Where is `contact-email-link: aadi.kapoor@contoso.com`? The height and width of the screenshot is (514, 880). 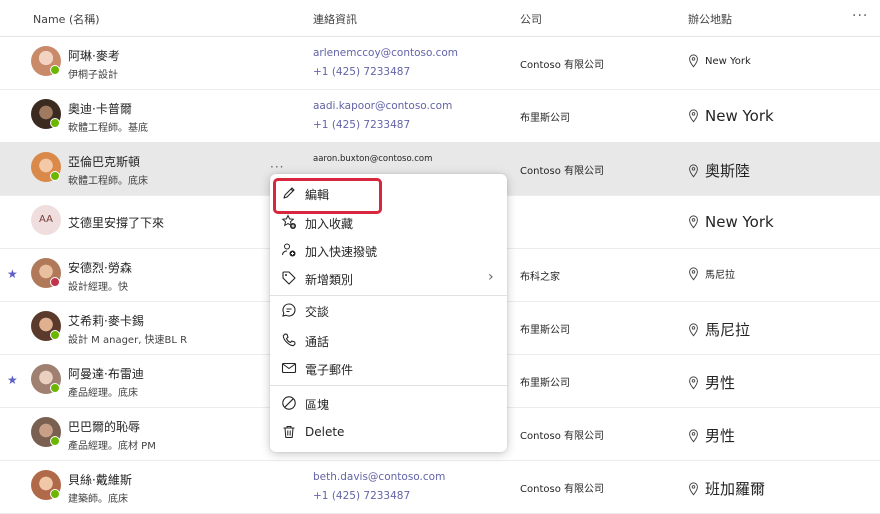 contact-email-link: aadi.kapoor@contoso.com is located at coordinates (382, 106).